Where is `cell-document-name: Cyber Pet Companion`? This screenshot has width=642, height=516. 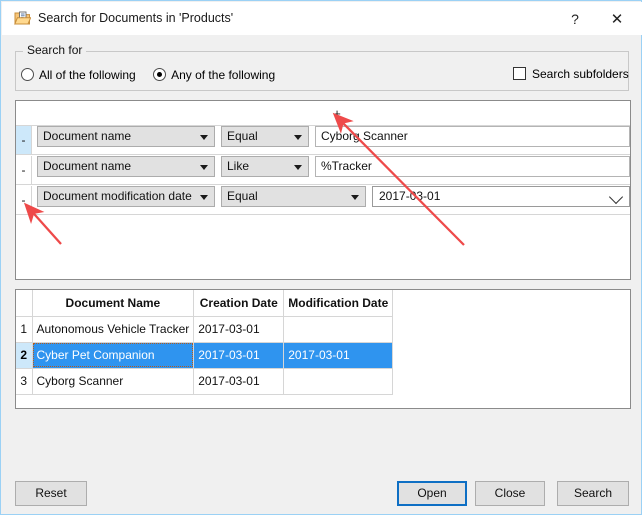 cell-document-name: Cyber Pet Companion is located at coordinates (113, 355).